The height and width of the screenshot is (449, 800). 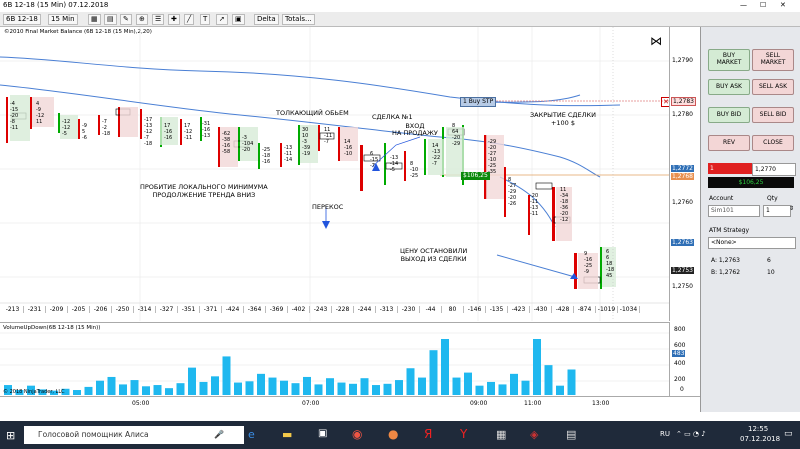 I want to click on delta-cell: -371, so click(x=211, y=309).